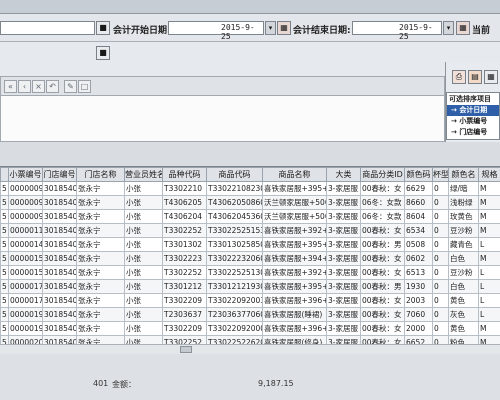  I want to click on undo-button: ↶, so click(52, 86).